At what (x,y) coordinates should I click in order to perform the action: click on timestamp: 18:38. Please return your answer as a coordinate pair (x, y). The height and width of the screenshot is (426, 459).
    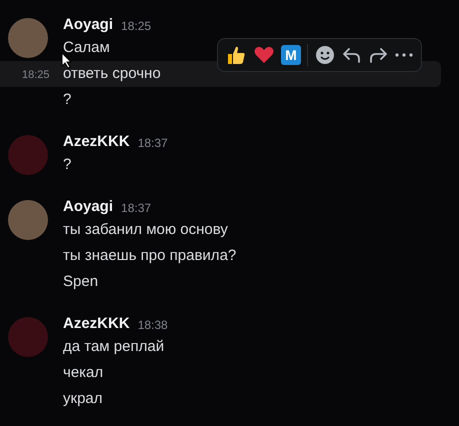
    Looking at the image, I should click on (153, 325).